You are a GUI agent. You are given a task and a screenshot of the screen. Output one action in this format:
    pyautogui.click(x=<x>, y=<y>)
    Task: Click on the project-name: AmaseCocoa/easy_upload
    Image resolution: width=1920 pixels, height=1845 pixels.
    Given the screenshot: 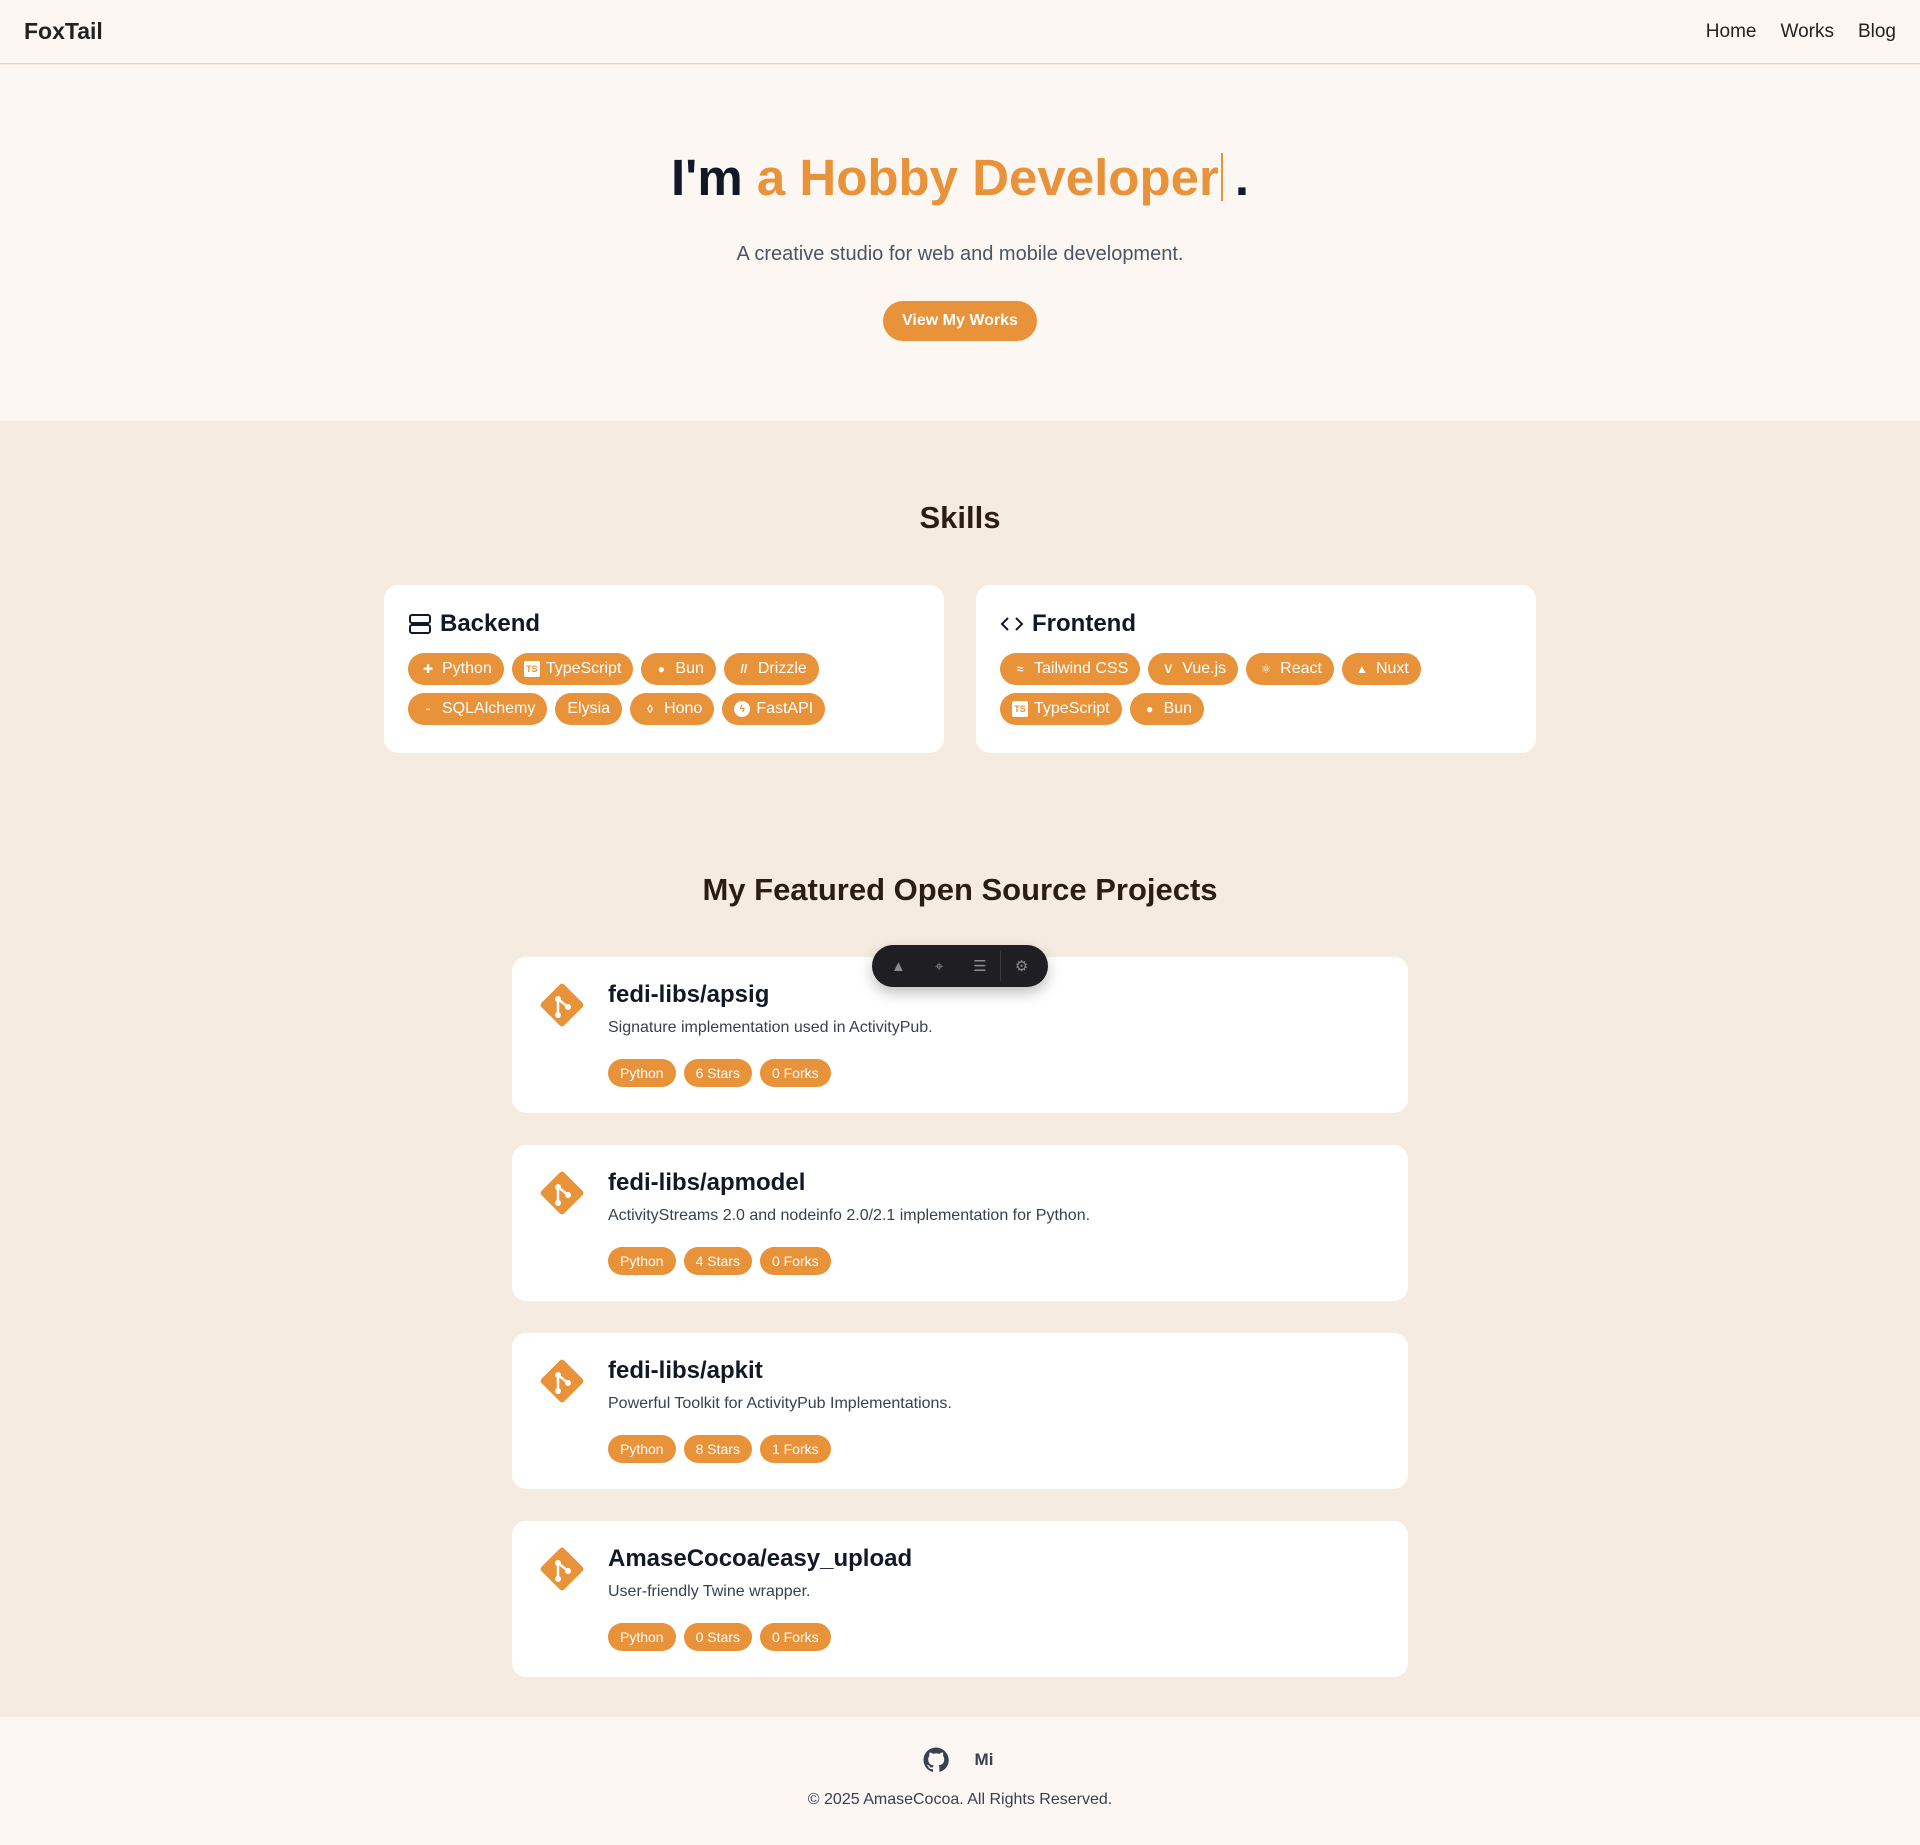 What is the action you would take?
    pyautogui.click(x=760, y=1561)
    